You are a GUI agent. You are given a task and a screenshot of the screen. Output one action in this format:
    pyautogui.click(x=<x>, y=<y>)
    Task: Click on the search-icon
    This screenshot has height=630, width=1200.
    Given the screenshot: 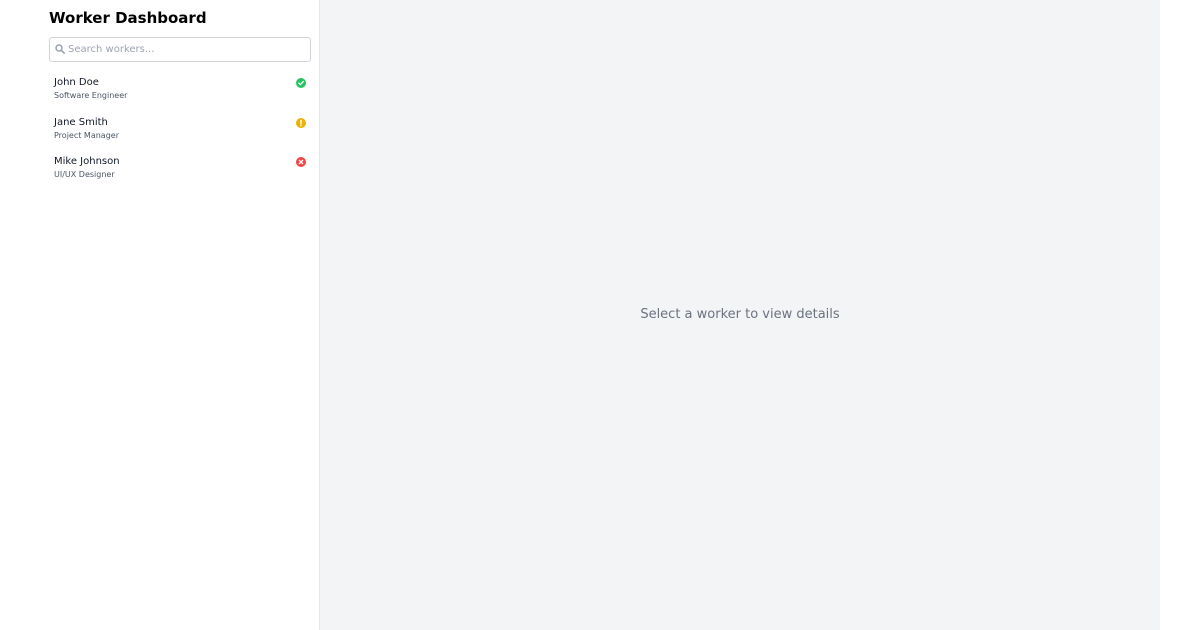 What is the action you would take?
    pyautogui.click(x=60, y=49)
    